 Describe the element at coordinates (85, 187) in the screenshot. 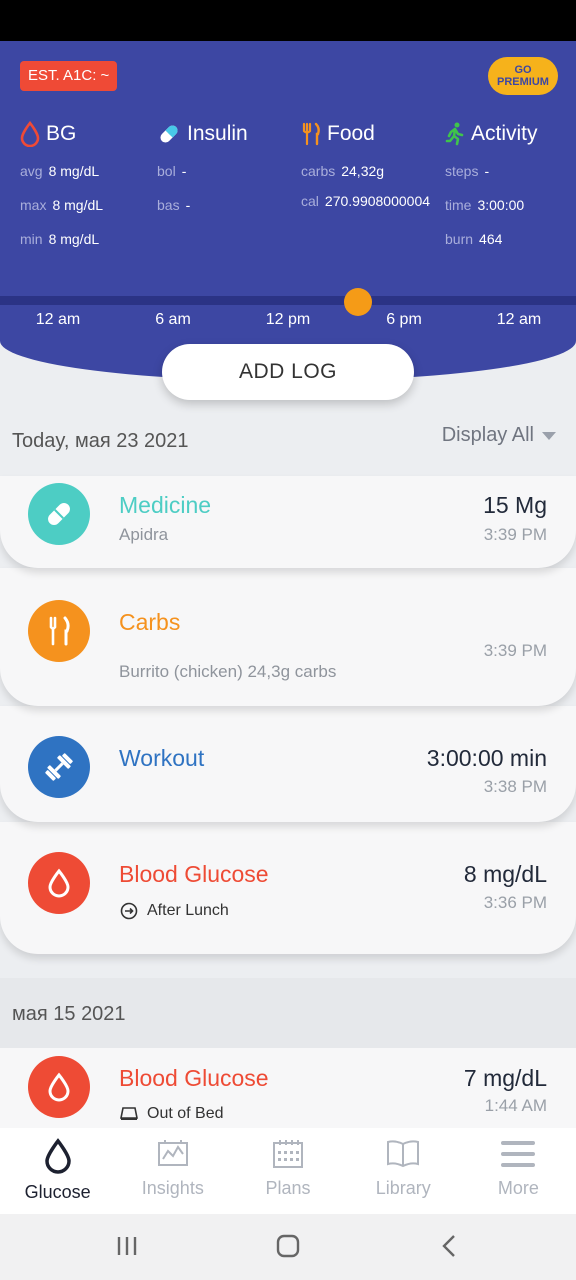

I see `bg-summary: BG avg 8 mg/dL max 8 mg/dL min 8 mg/dL` at that location.